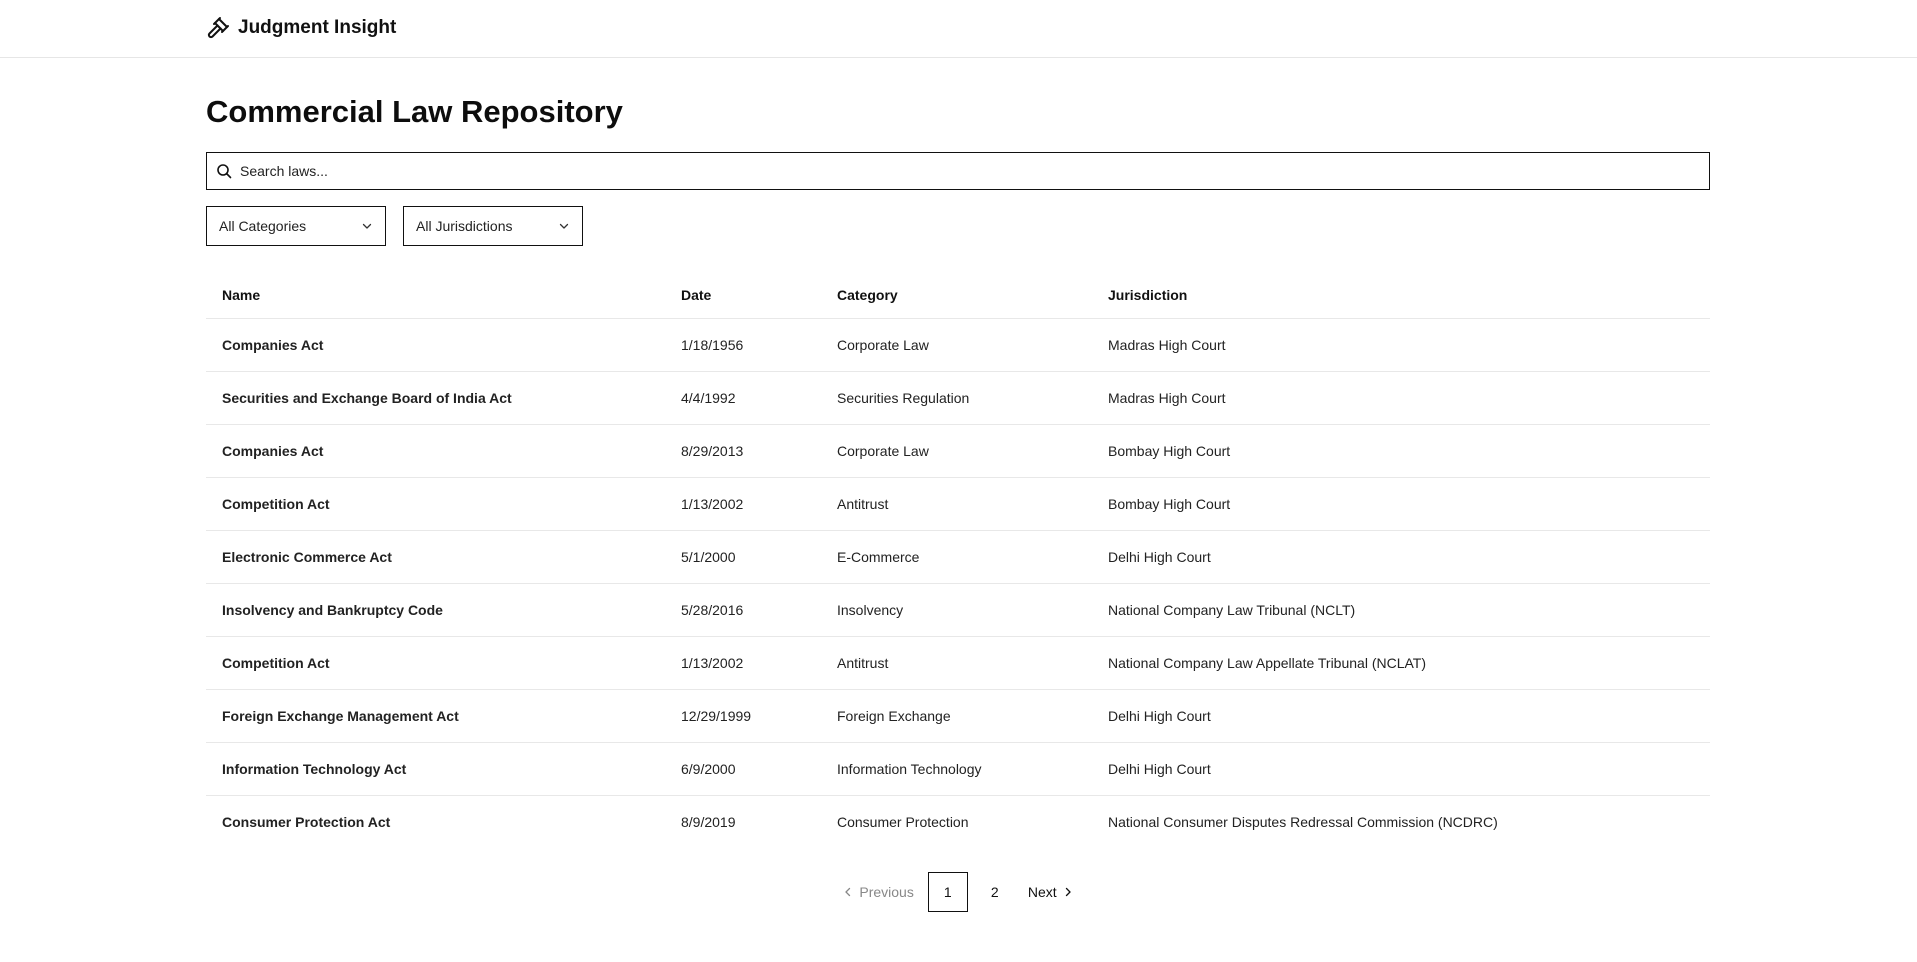 The height and width of the screenshot is (962, 1917). Describe the element at coordinates (1042, 892) in the screenshot. I see `next-page-label: Next` at that location.